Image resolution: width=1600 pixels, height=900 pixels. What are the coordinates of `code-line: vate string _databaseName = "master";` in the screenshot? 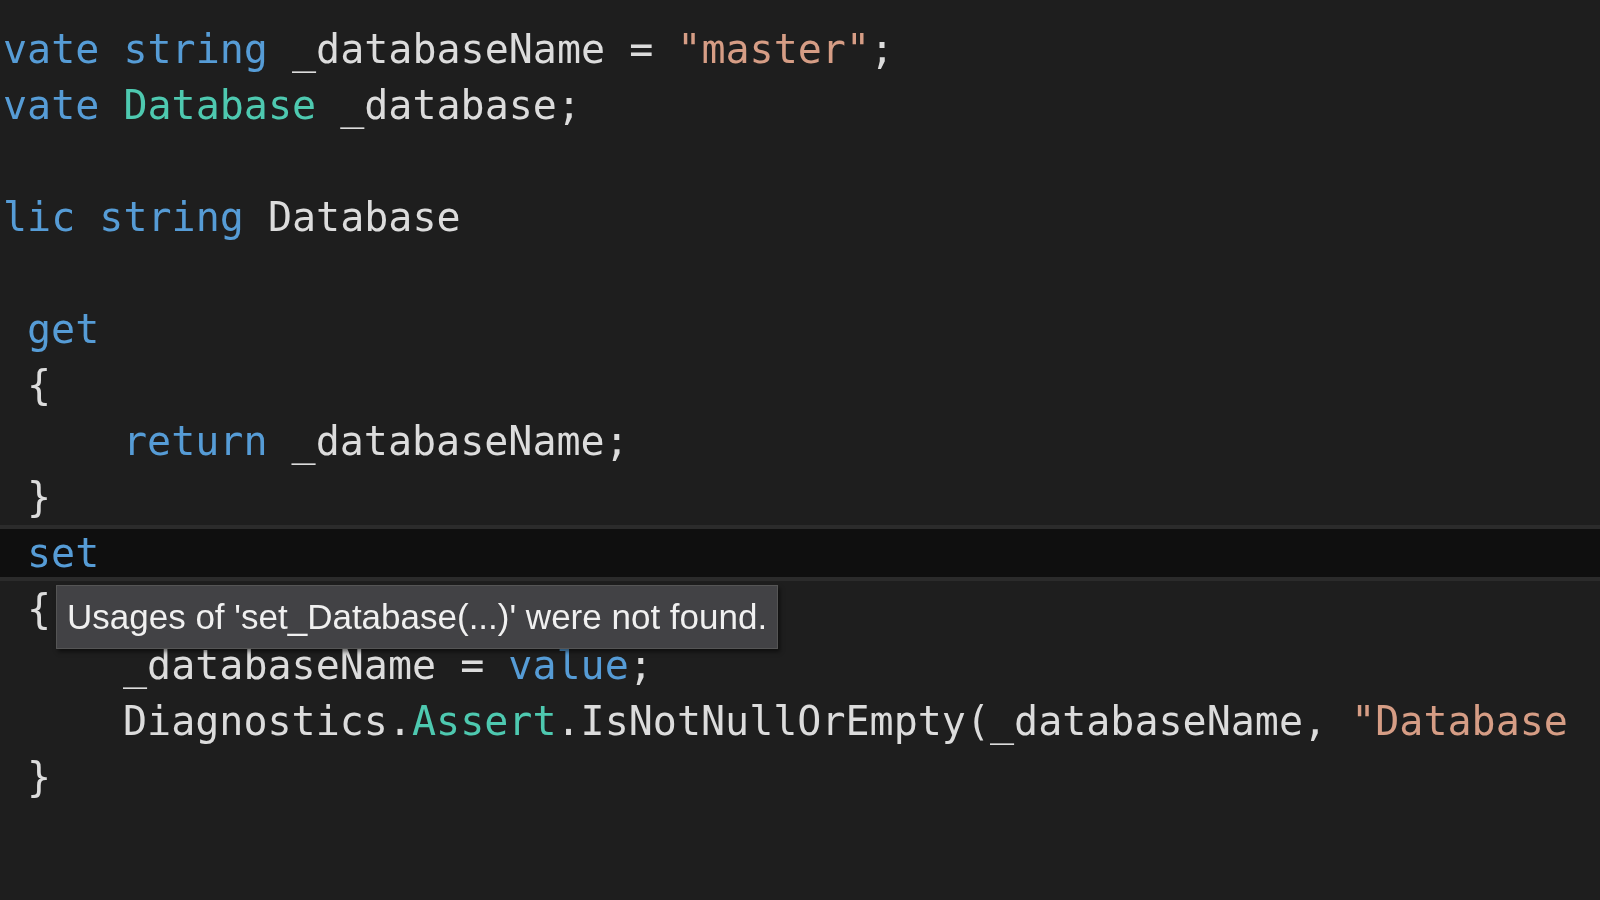 It's located at (449, 49).